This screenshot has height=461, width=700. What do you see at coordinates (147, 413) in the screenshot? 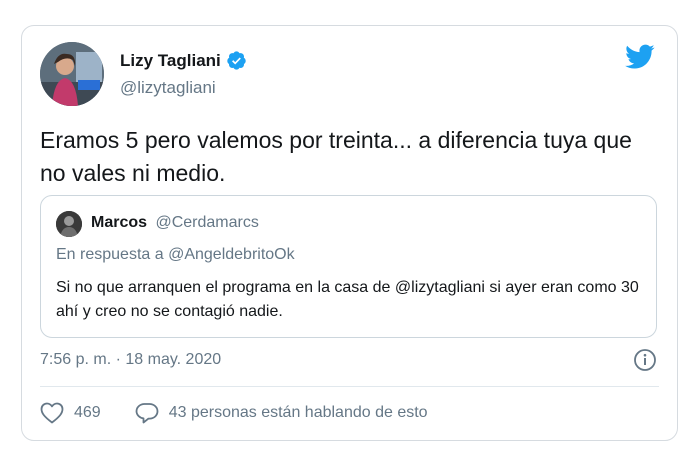
I see `speech-bubble-icon` at bounding box center [147, 413].